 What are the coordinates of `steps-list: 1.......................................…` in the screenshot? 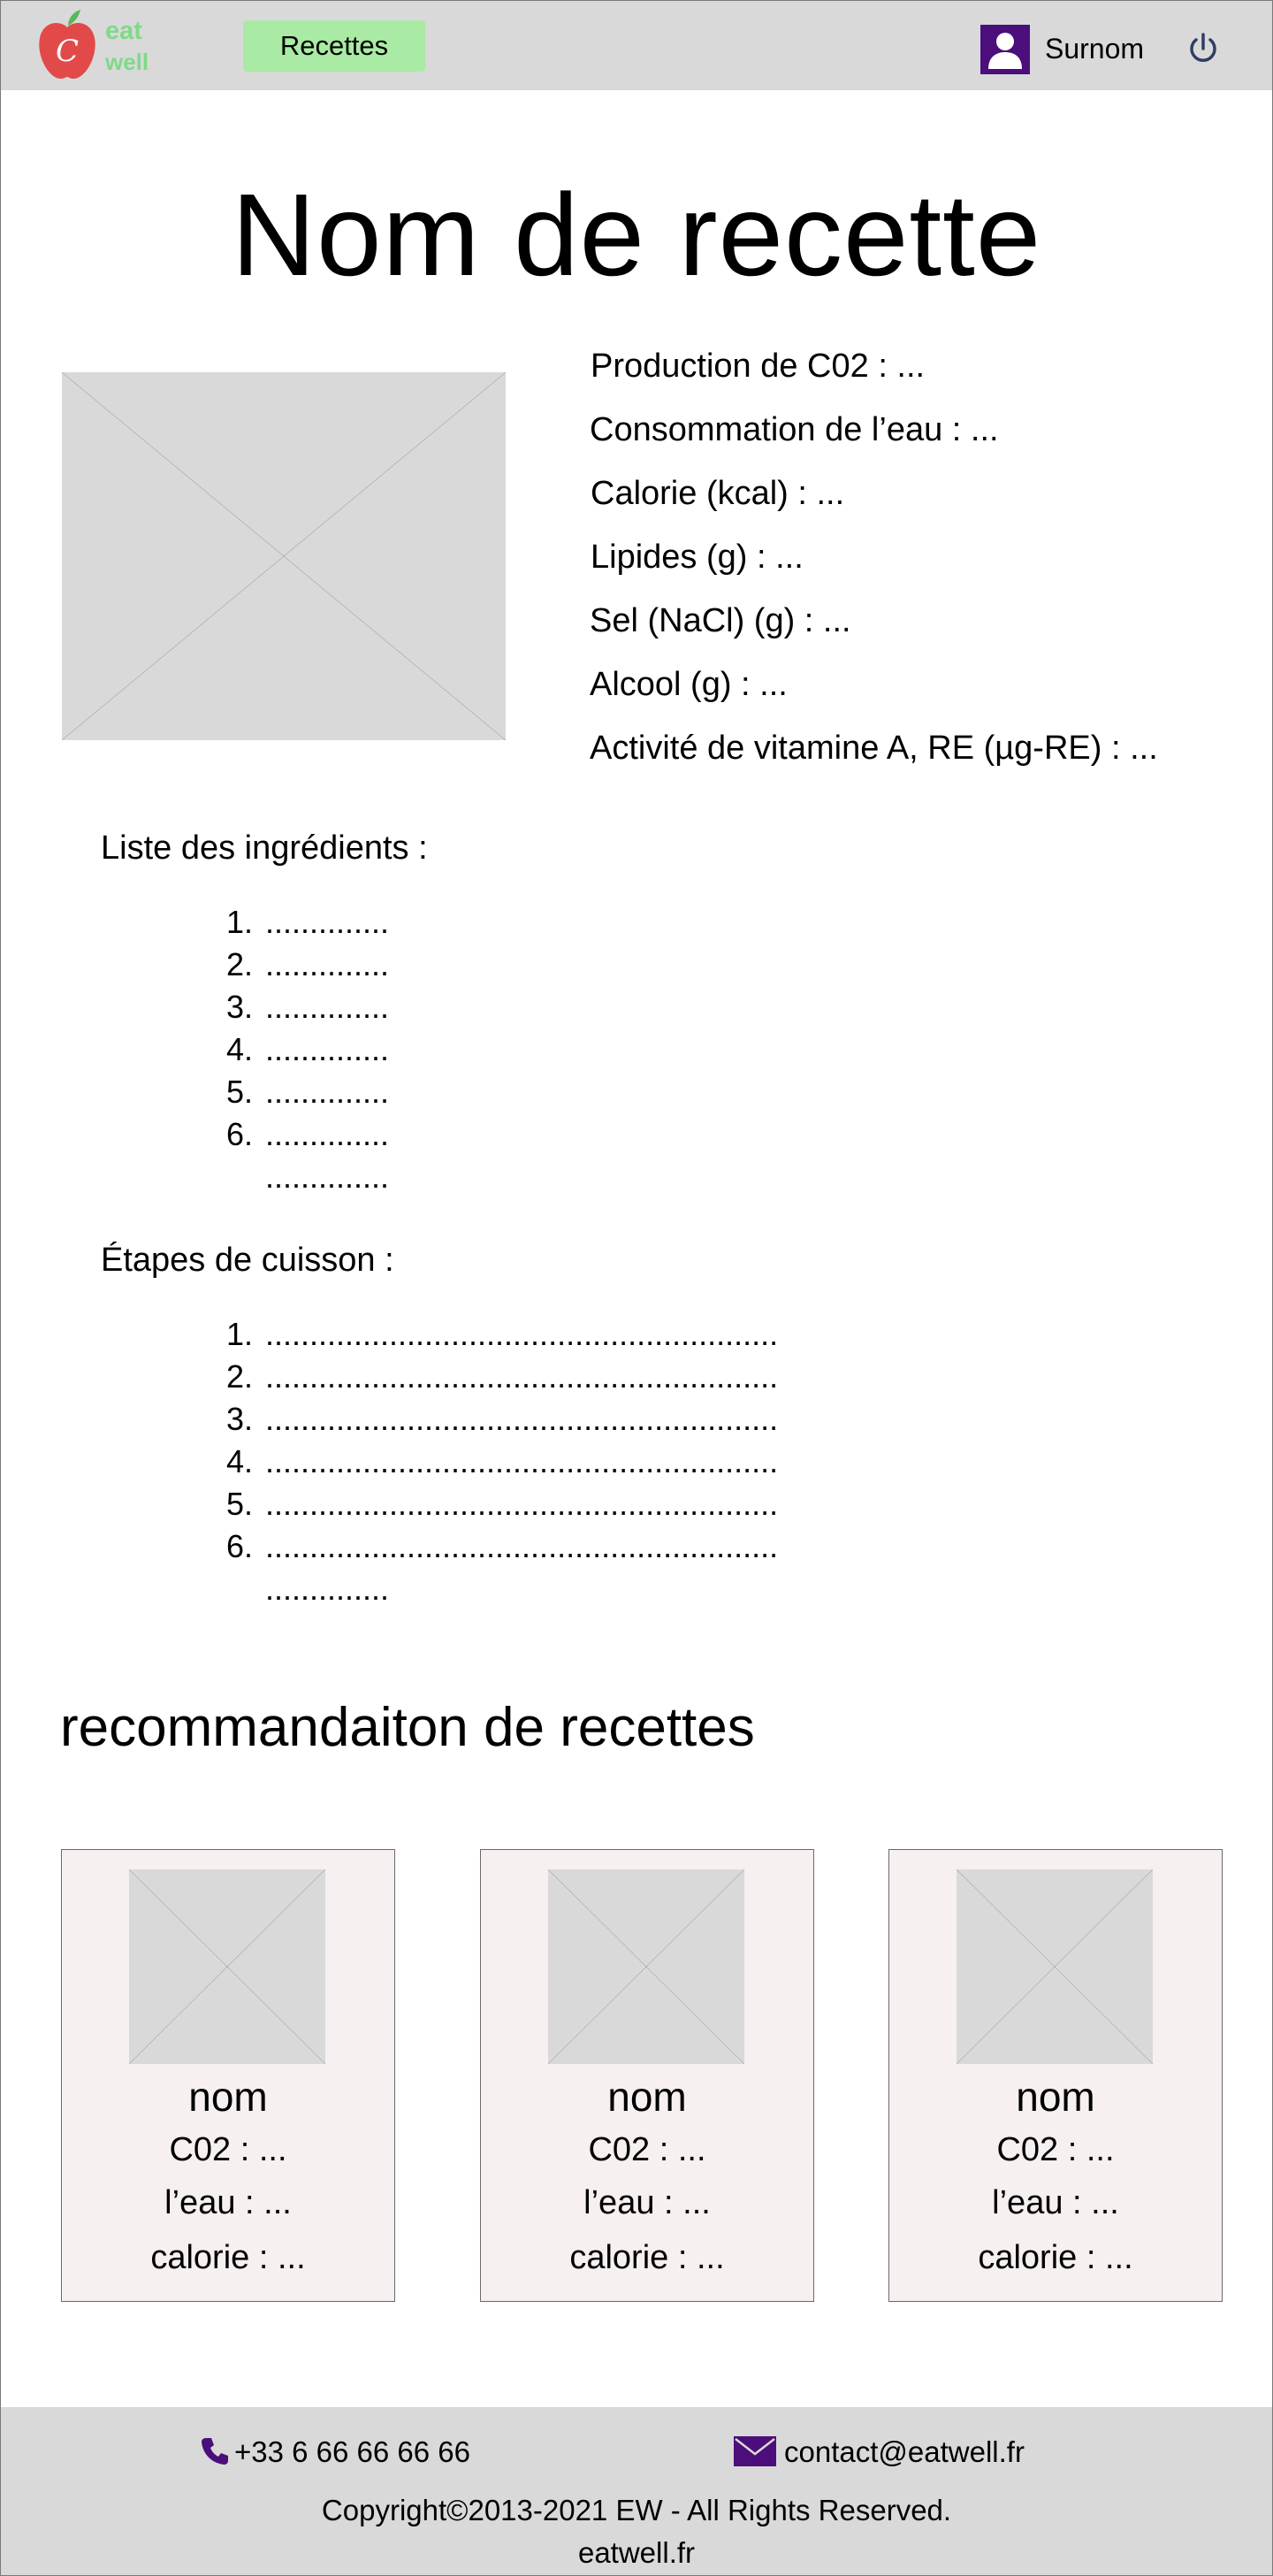 It's located at (494, 1461).